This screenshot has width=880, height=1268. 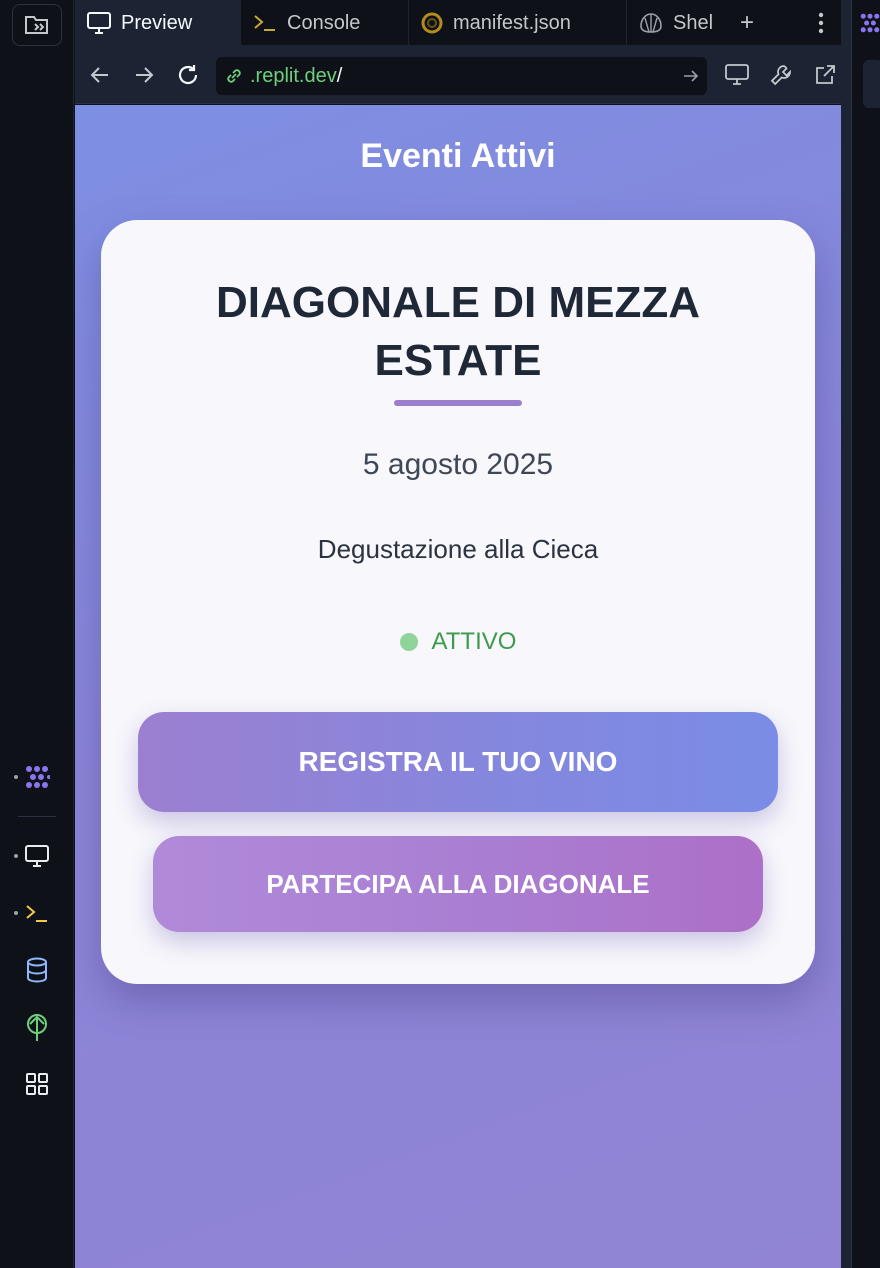 I want to click on right-panel-edge, so click(x=860, y=634).